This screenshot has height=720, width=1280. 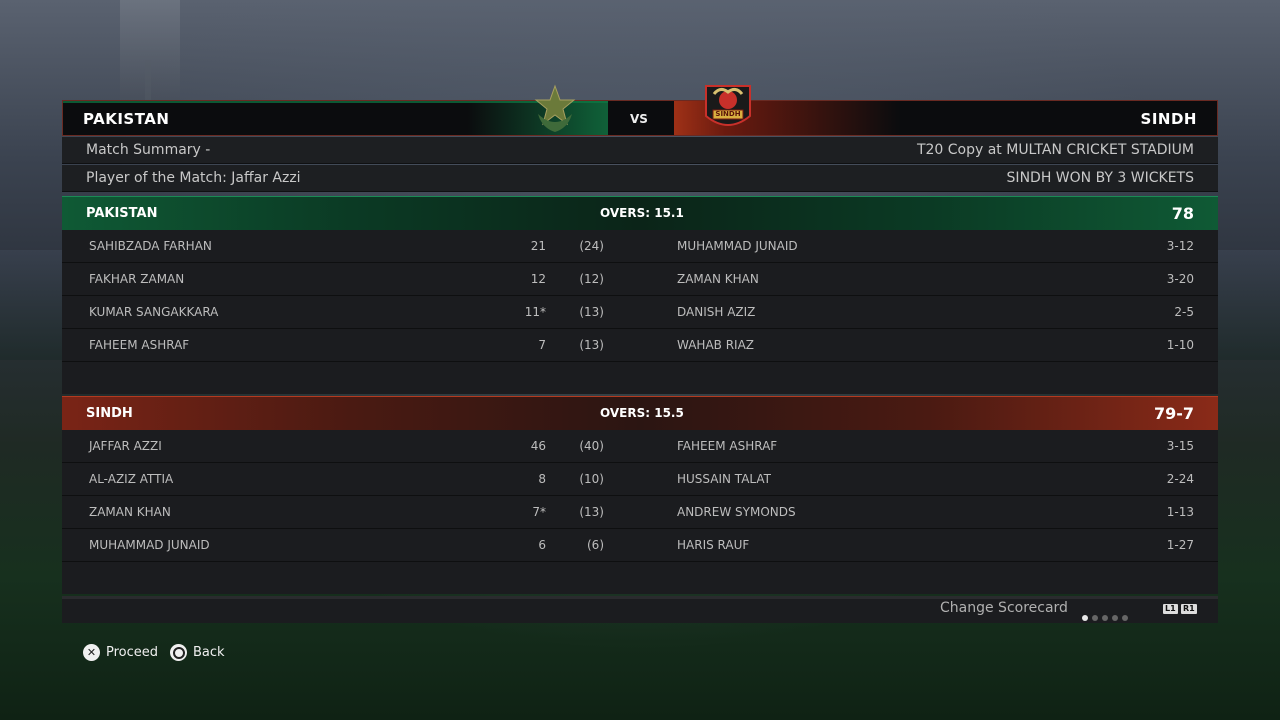 I want to click on batter-name: JAFFAR AZZI, so click(x=125, y=446).